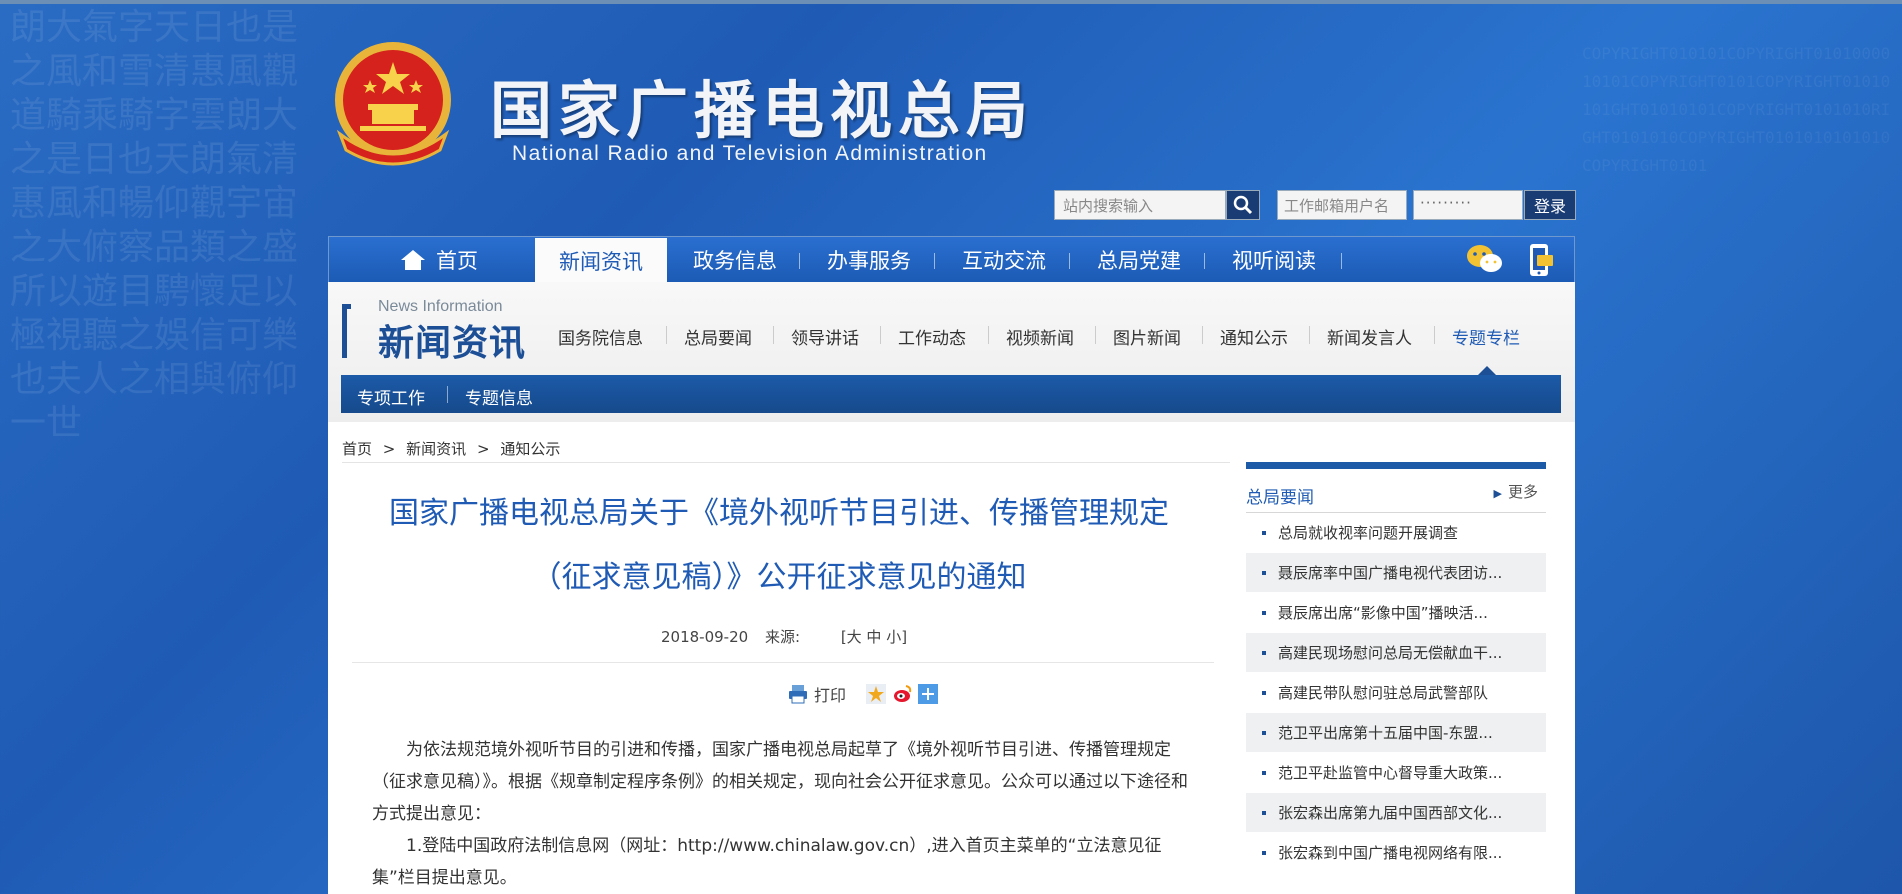 The image size is (1902, 894). Describe the element at coordinates (357, 449) in the screenshot. I see `breadcrumb-home: 首页` at that location.